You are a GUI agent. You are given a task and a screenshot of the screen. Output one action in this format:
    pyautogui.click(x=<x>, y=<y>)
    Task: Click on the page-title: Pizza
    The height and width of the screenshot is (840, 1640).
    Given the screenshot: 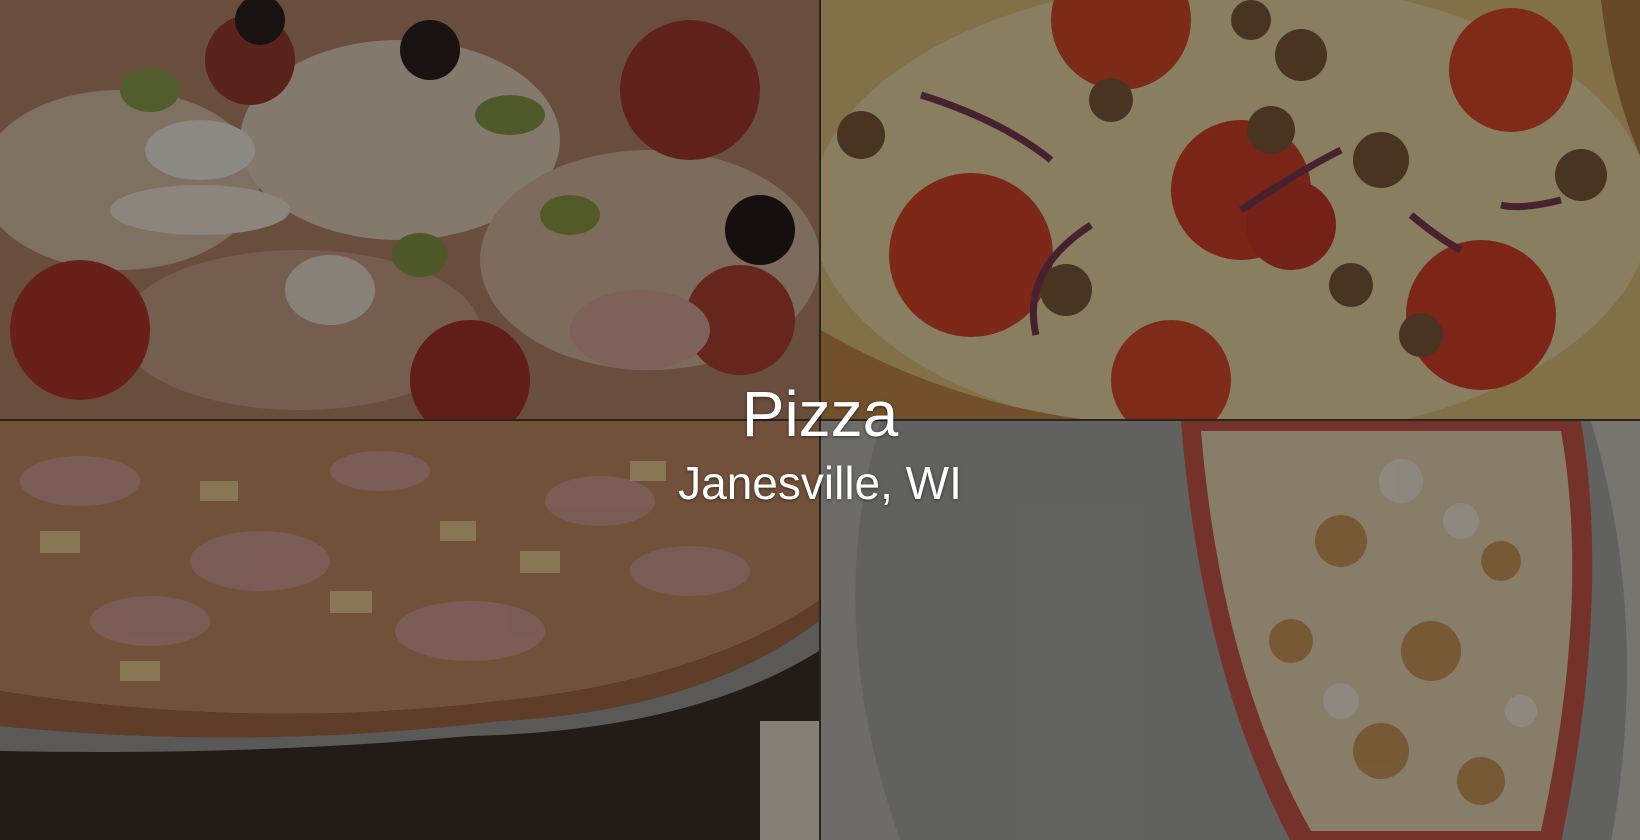 What is the action you would take?
    pyautogui.click(x=820, y=414)
    